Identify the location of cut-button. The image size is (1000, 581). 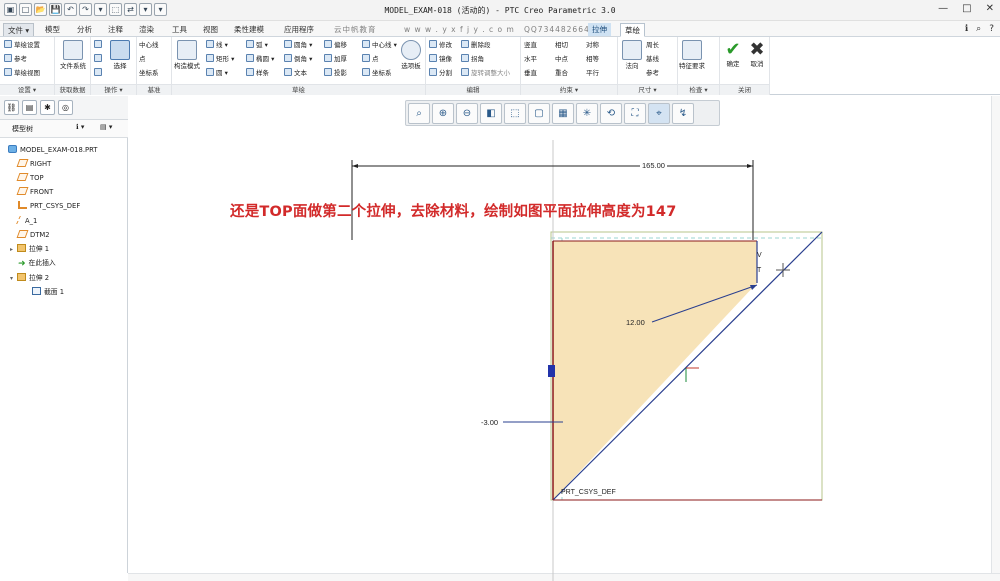
(99, 45).